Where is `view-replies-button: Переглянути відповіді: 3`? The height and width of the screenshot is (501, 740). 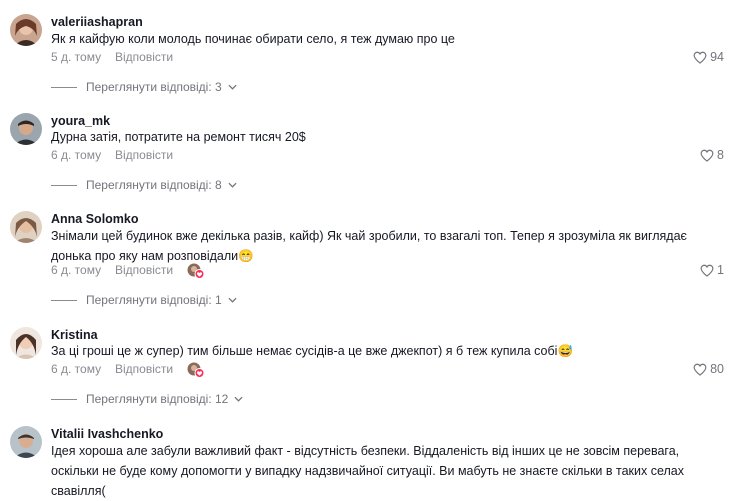
view-replies-button: Переглянути відповіді: 3 is located at coordinates (144, 87).